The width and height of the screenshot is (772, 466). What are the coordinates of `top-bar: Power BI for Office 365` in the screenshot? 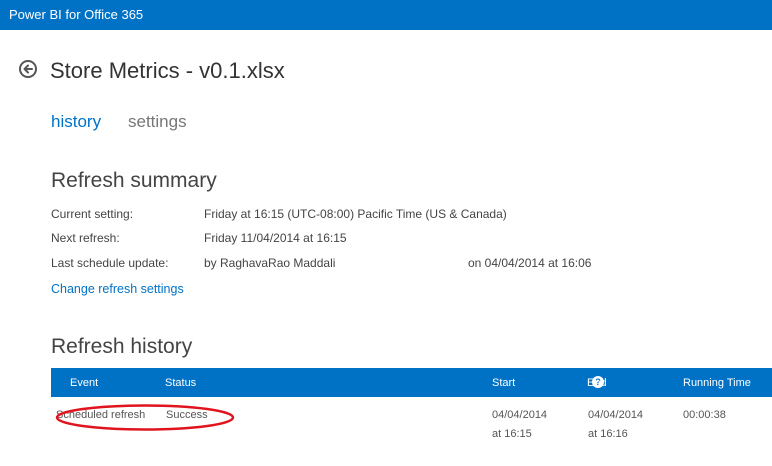 It's located at (386, 15).